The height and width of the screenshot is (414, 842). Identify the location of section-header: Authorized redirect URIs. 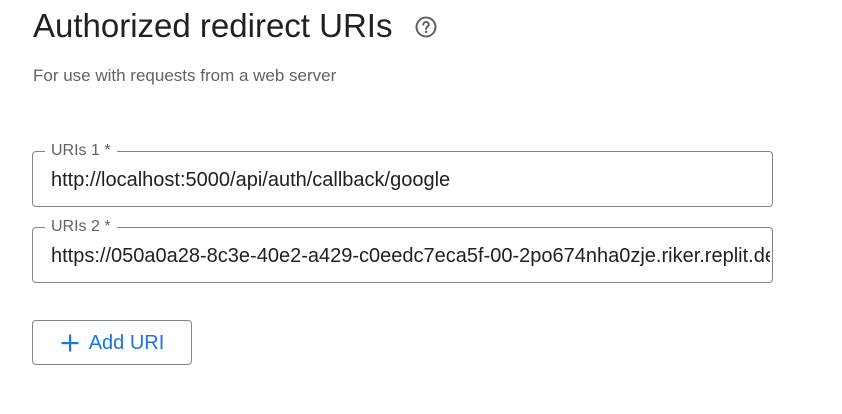
(235, 26).